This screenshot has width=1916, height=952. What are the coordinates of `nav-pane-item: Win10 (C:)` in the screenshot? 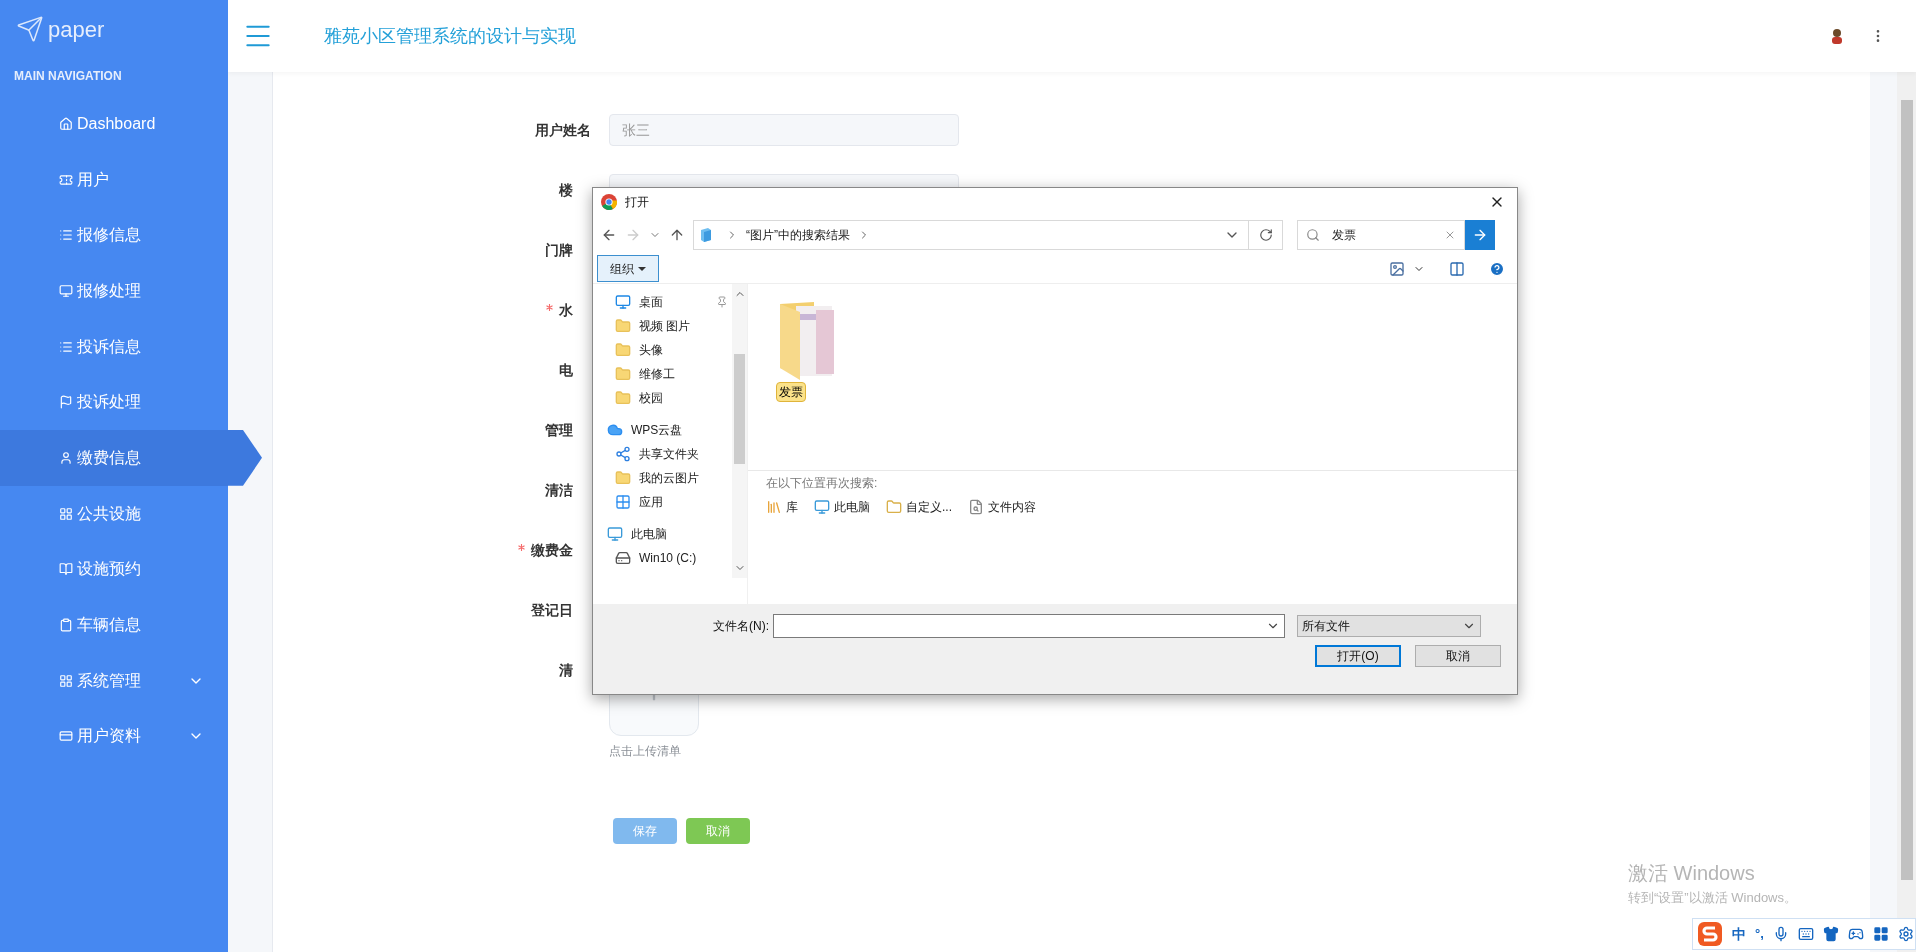 It's located at (662, 558).